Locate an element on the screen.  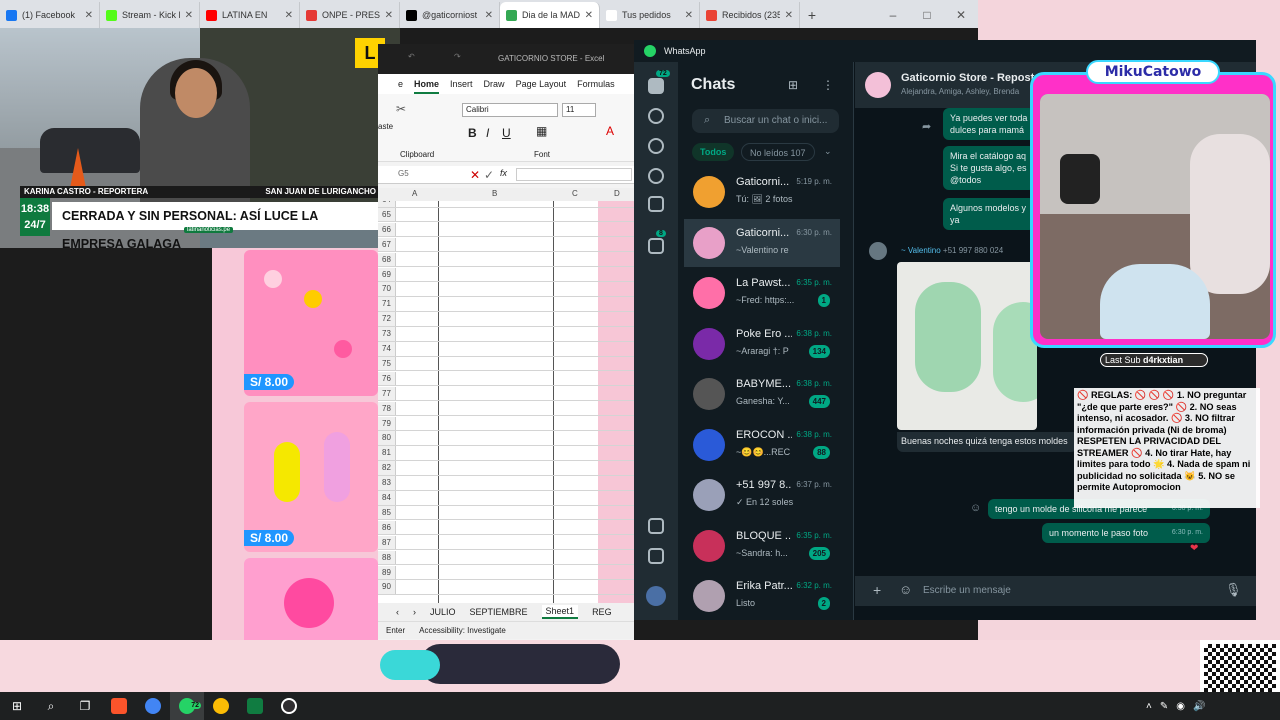
row-number: 73 is located at coordinates (387, 334).